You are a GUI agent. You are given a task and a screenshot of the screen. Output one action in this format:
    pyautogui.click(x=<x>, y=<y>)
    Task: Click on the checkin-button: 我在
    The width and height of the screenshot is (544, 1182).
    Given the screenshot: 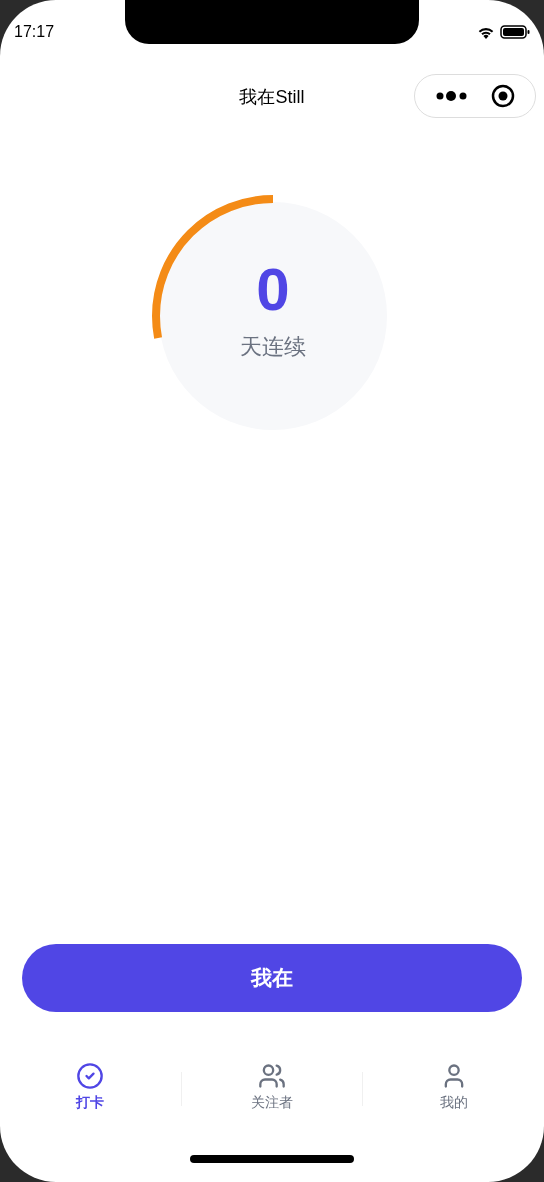 What is the action you would take?
    pyautogui.click(x=272, y=978)
    